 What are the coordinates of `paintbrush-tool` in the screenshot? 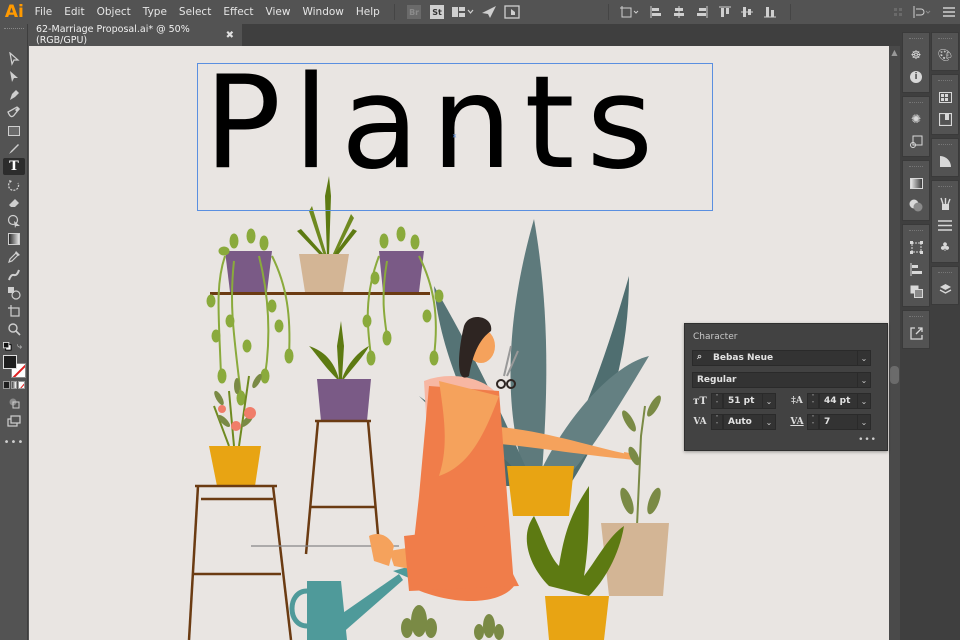 It's located at (14, 148).